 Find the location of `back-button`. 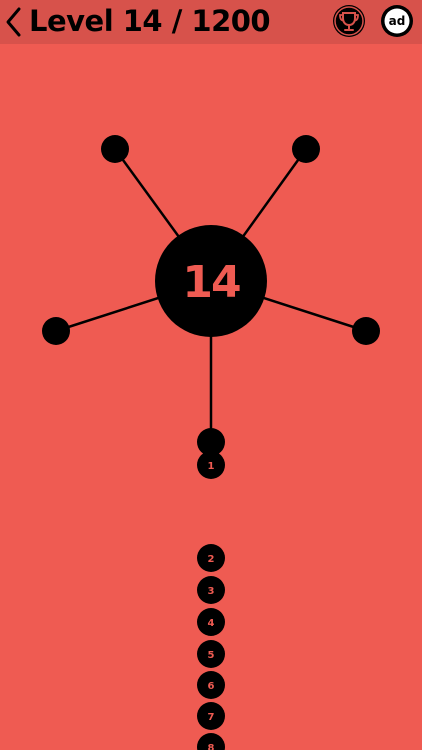

back-button is located at coordinates (14, 22).